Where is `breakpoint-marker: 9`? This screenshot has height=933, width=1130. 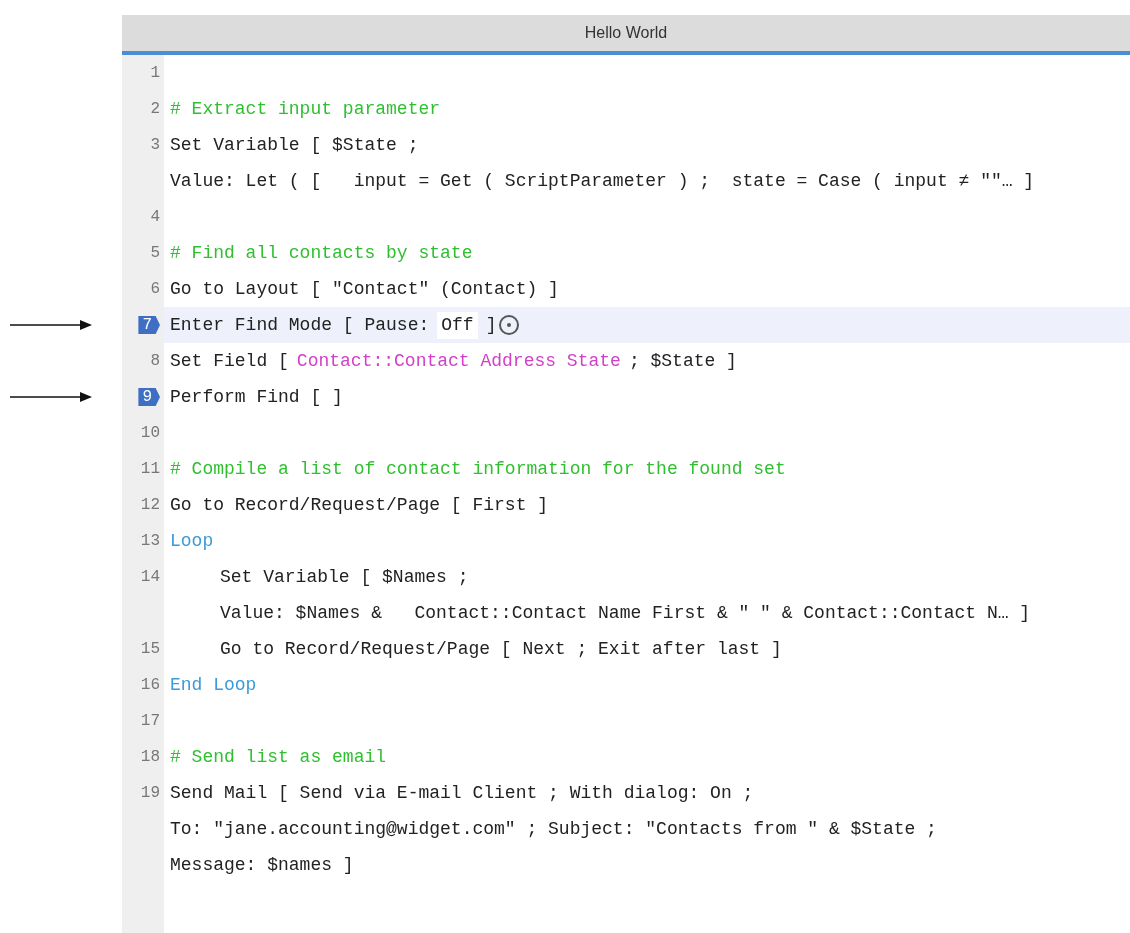 breakpoint-marker: 9 is located at coordinates (149, 397).